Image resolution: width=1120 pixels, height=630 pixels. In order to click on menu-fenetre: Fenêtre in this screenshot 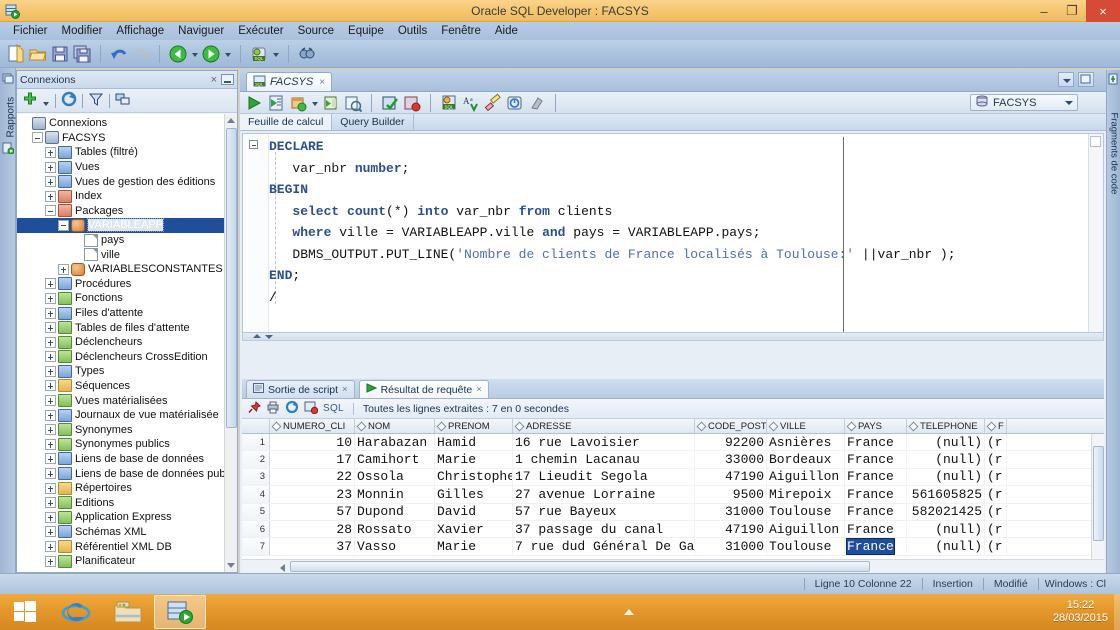, I will do `click(461, 31)`.